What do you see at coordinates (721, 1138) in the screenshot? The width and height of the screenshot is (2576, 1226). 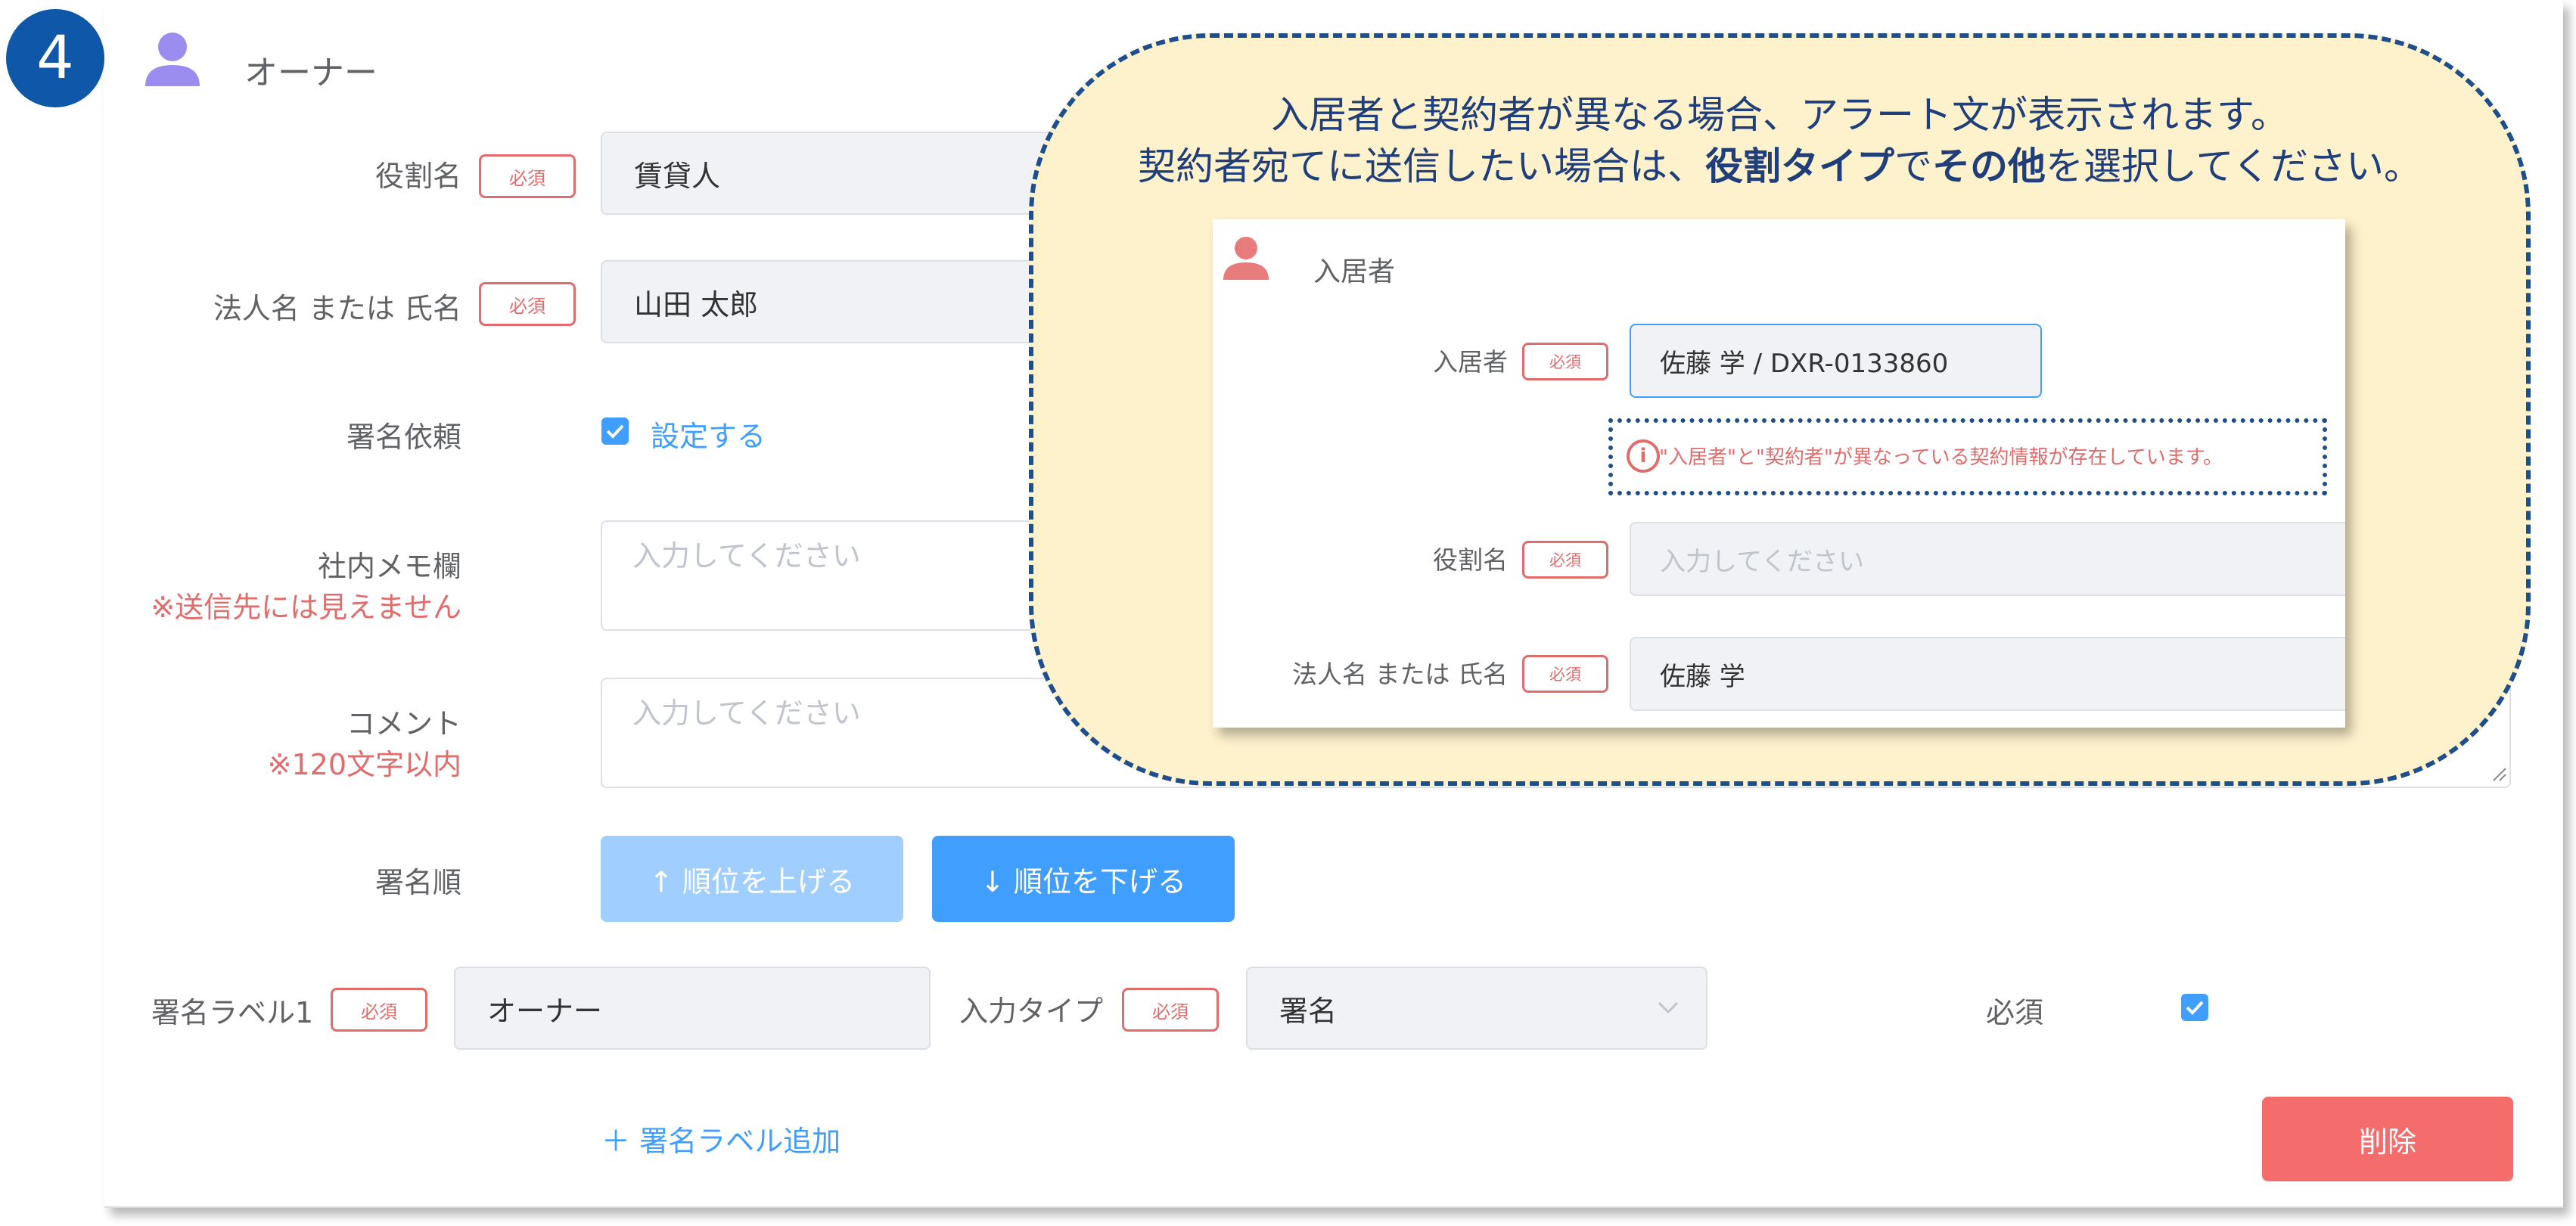 I see `add-sign-label-link: ＋ 署名ラベル追加` at bounding box center [721, 1138].